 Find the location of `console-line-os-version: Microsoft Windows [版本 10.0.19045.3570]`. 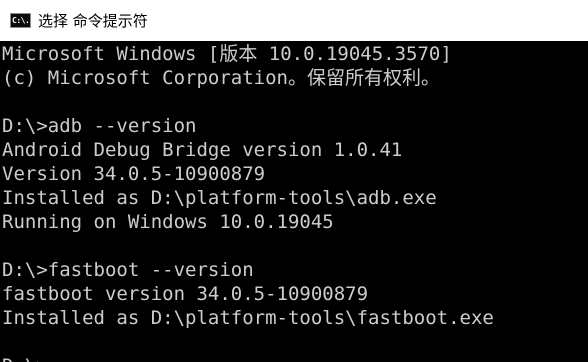

console-line-os-version: Microsoft Windows [版本 10.0.19045.3570] is located at coordinates (227, 54).